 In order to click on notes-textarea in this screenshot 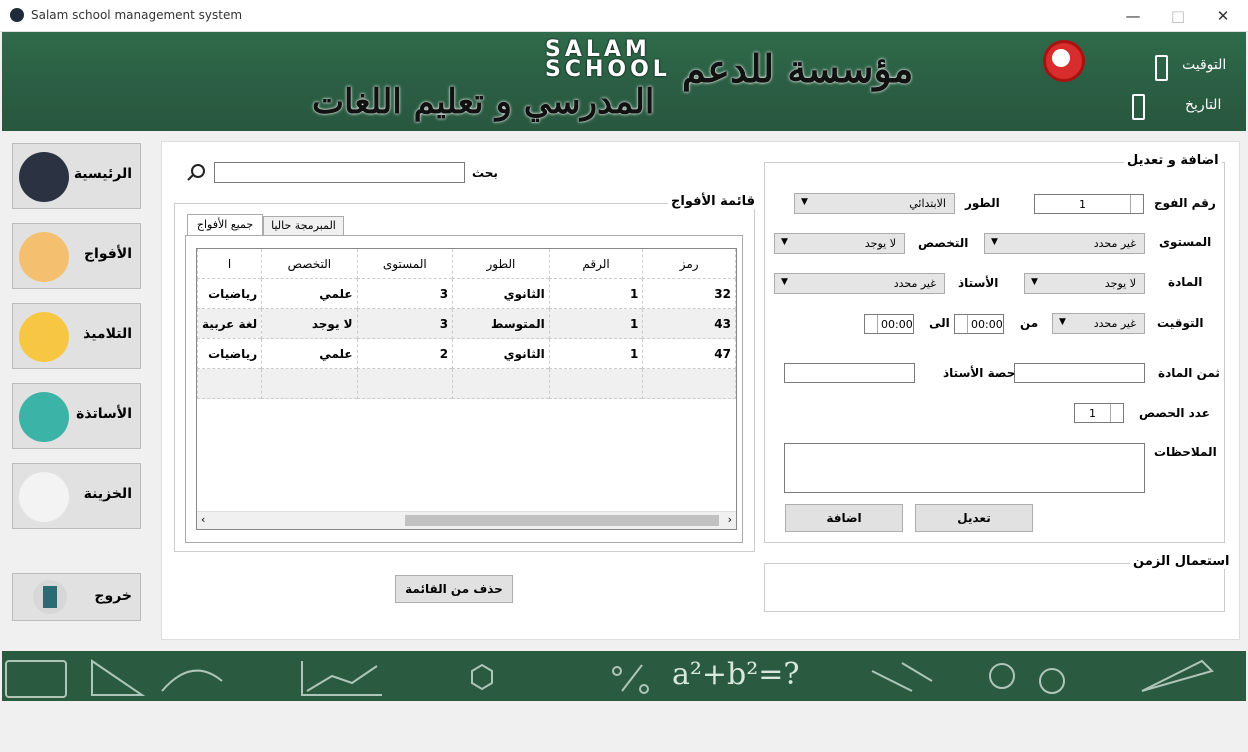, I will do `click(964, 468)`.